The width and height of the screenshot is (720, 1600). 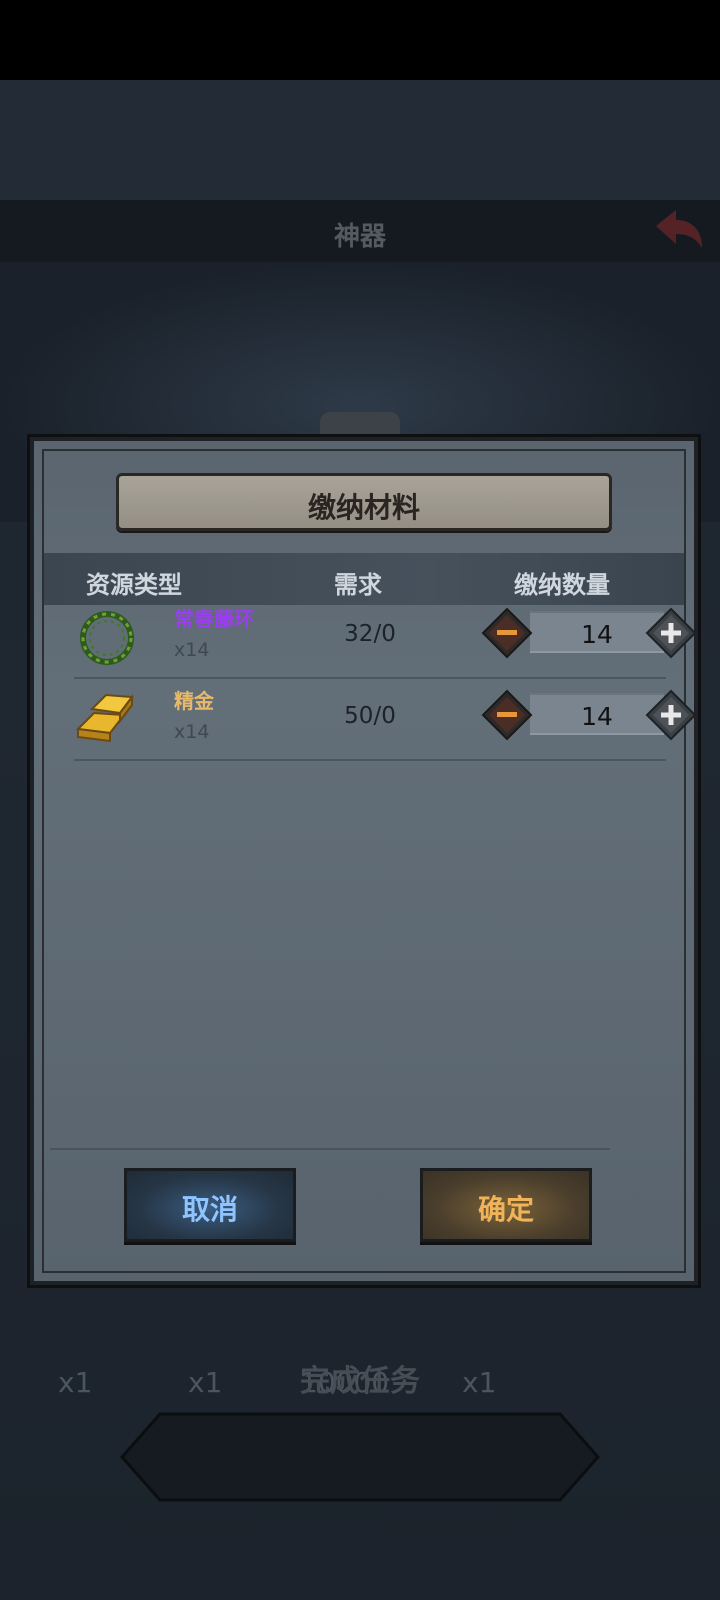 I want to click on confirm-button: 确定, so click(x=506, y=1205).